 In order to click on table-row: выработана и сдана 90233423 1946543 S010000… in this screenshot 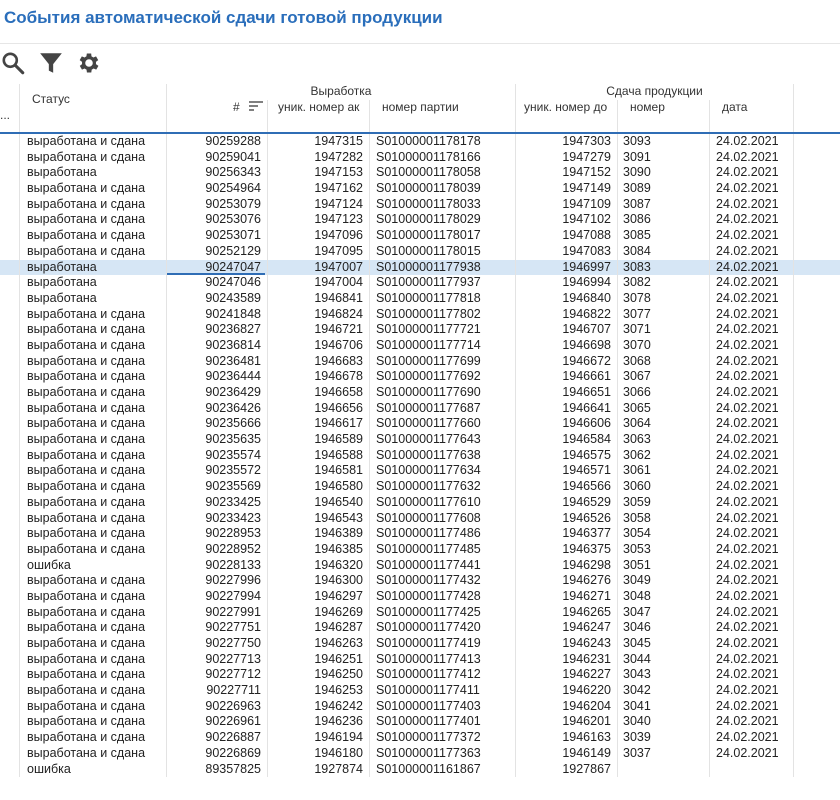, I will do `click(420, 518)`.